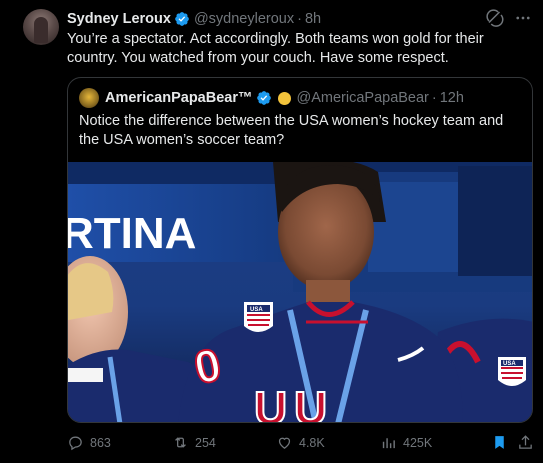 The width and height of the screenshot is (543, 463). I want to click on tweet-action-bar: 863 254 4.8K 425K, so click(300, 443).